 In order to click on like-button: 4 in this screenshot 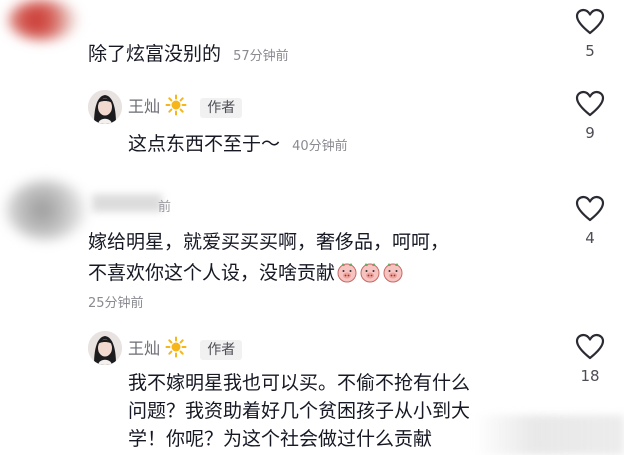, I will do `click(590, 221)`.